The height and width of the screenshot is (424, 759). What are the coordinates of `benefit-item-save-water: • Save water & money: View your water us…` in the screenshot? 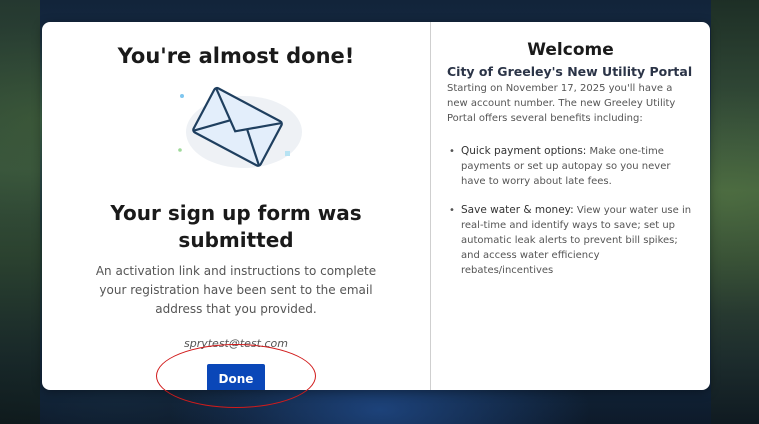 It's located at (570, 240).